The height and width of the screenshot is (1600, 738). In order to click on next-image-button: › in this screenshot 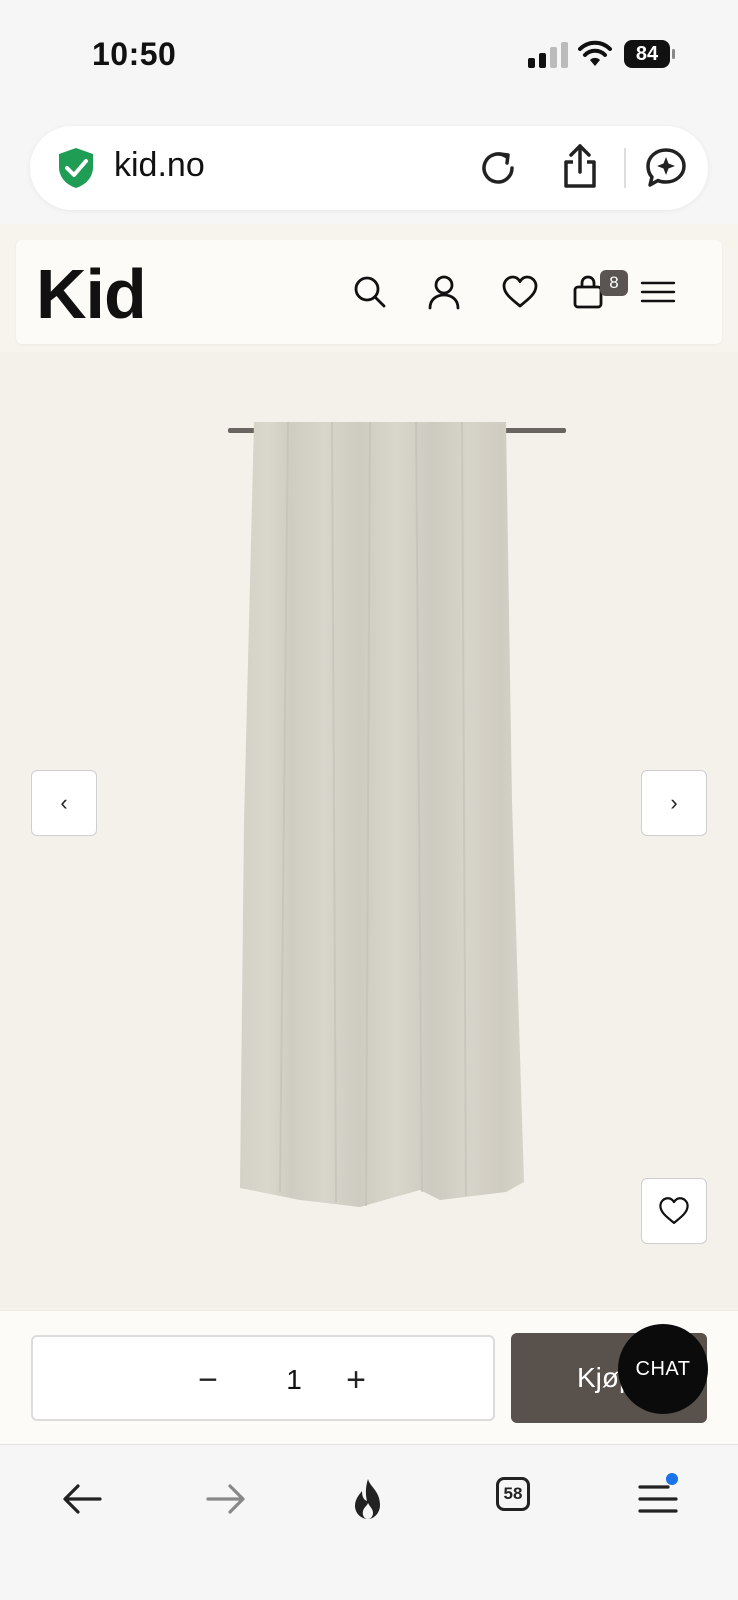, I will do `click(674, 803)`.